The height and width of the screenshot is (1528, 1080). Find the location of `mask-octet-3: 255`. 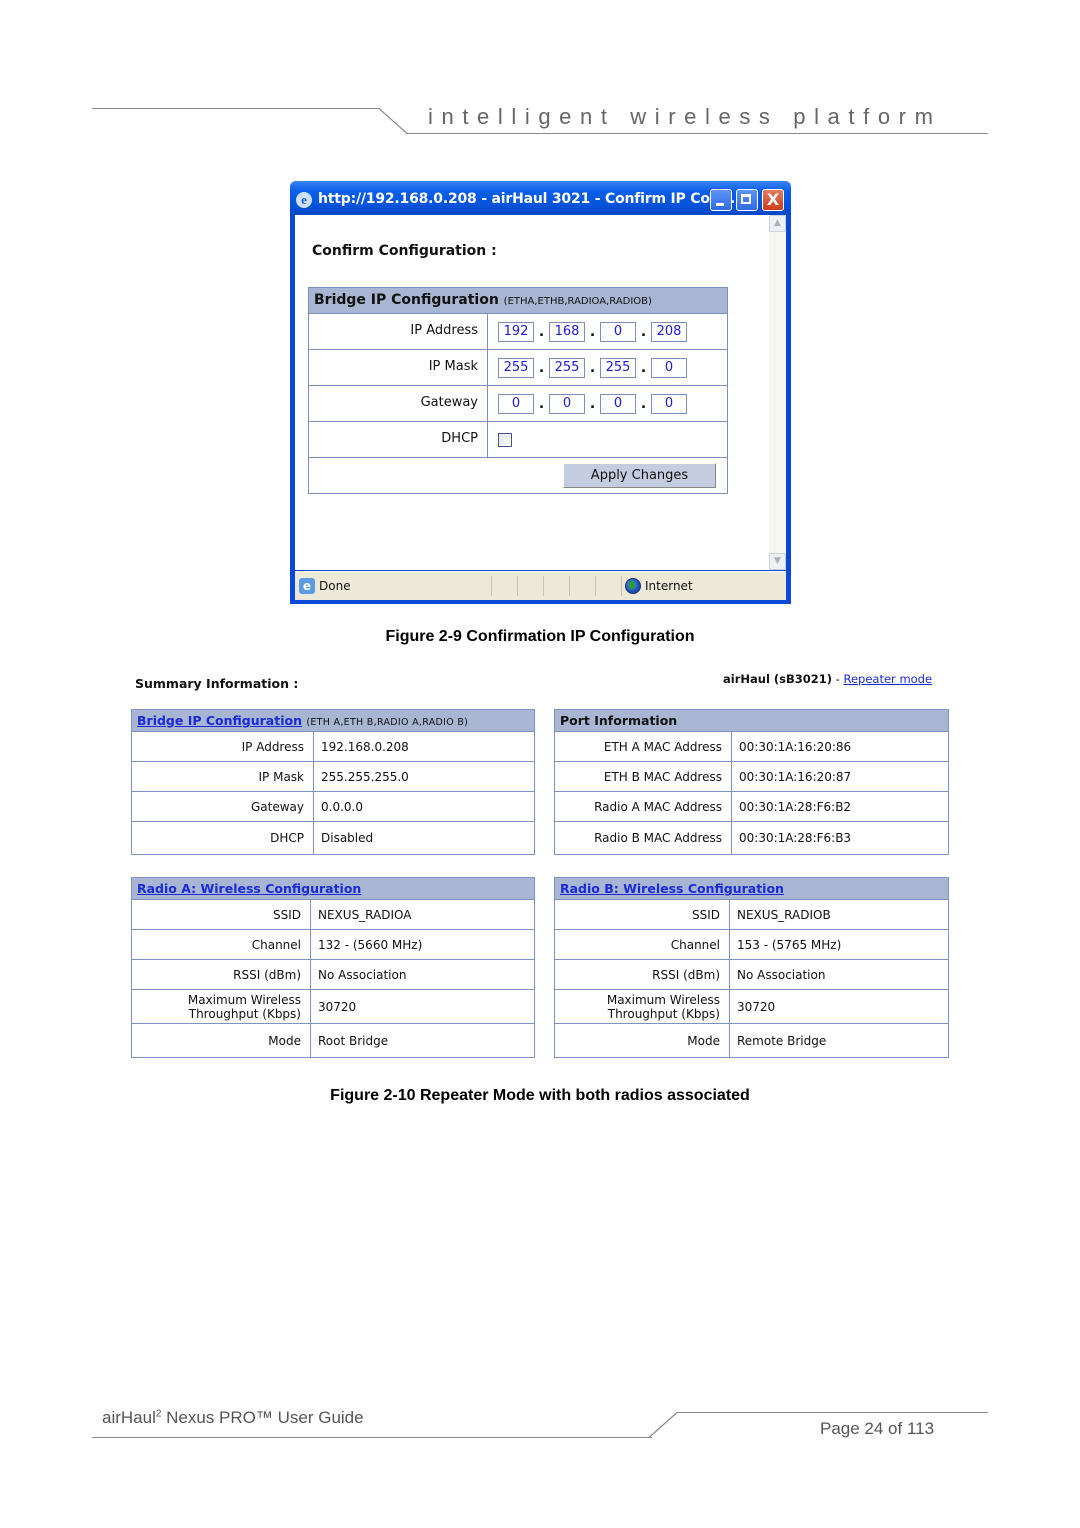

mask-octet-3: 255 is located at coordinates (618, 367).